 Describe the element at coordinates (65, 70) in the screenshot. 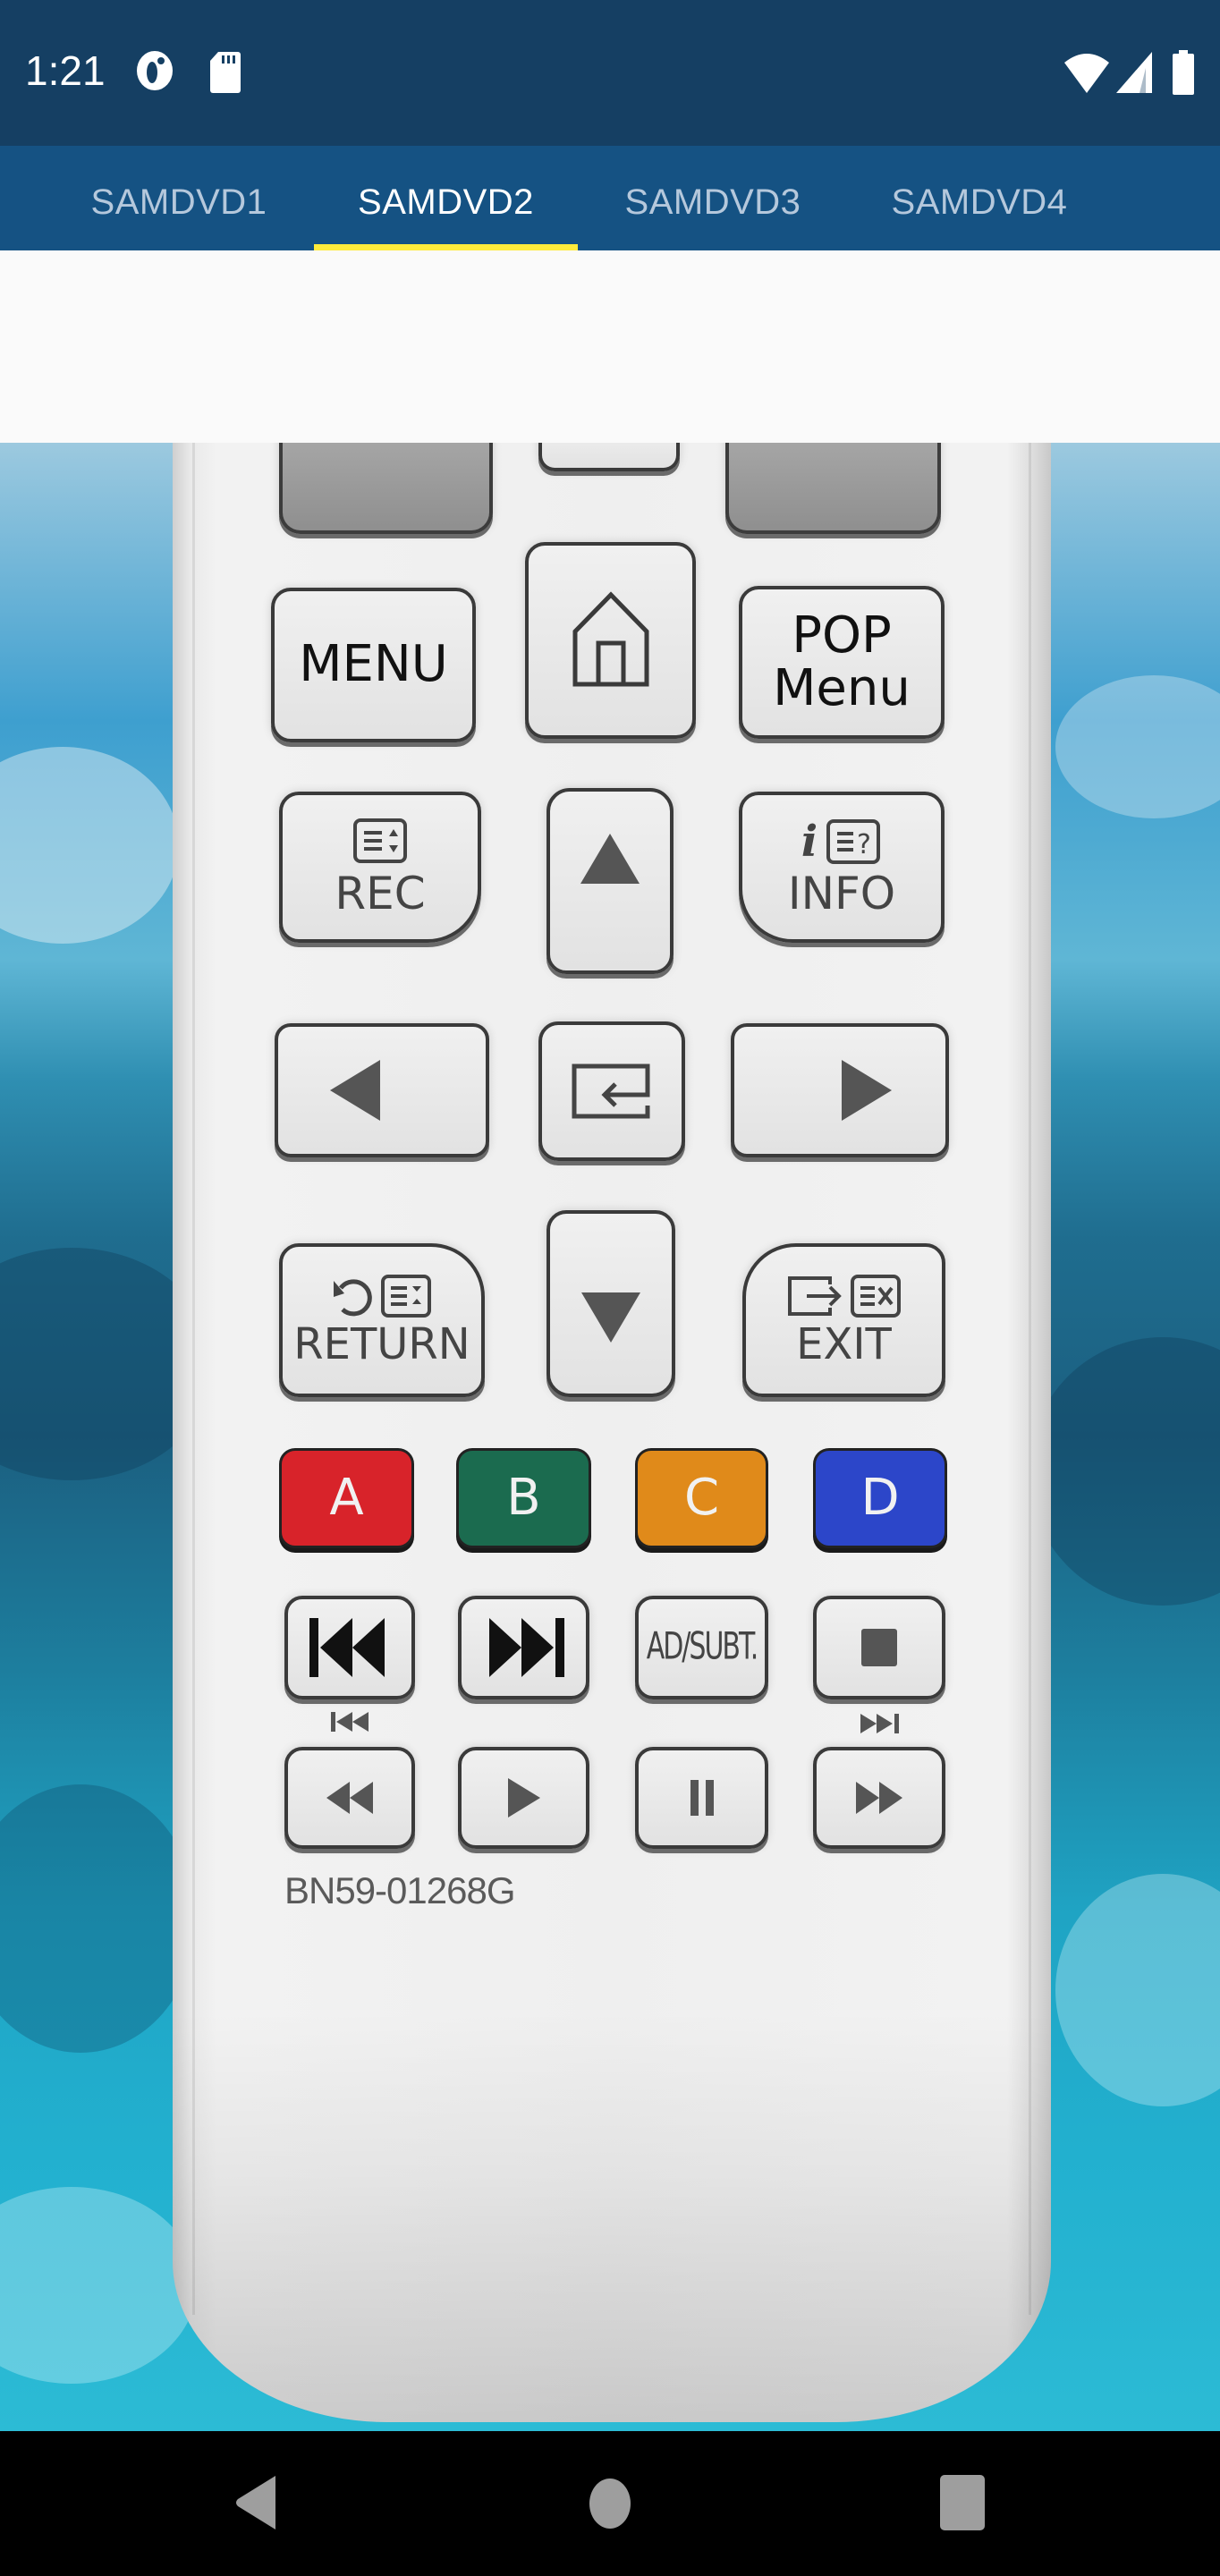

I see `status-time: 1:21` at that location.